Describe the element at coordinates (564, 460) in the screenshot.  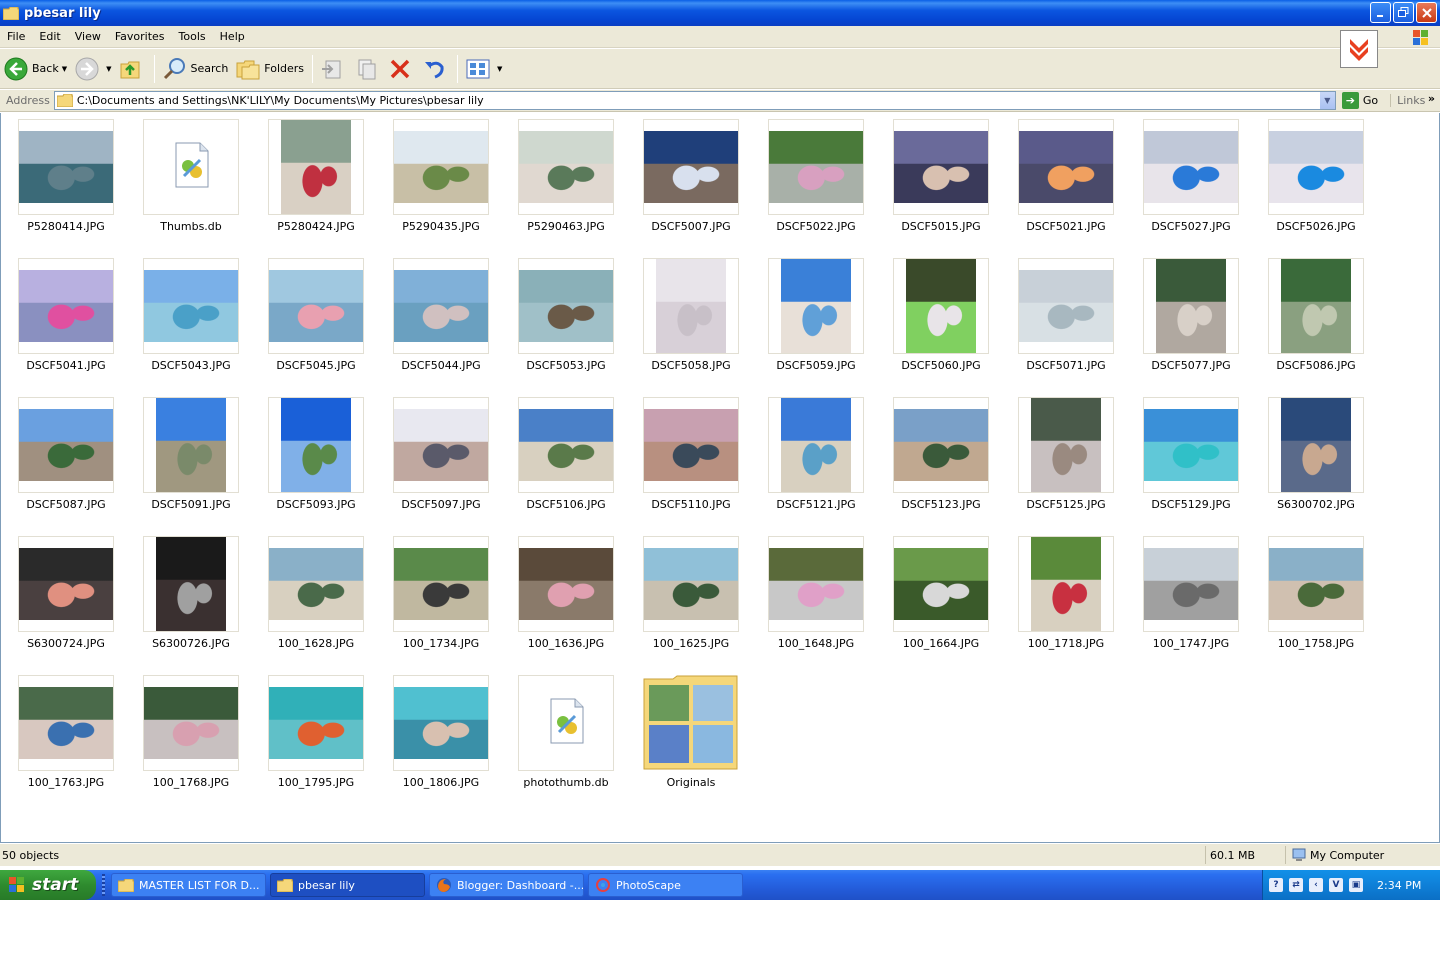
I see `file-item: DSCF5106.JPG` at that location.